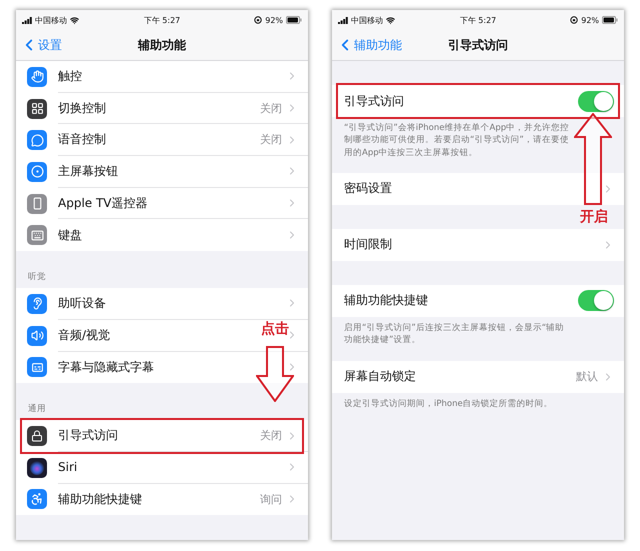 The height and width of the screenshot is (551, 640). Describe the element at coordinates (451, 331) in the screenshot. I see `section-footer: 启用“引导式访问”后连按三次主屏幕按钮，会显示“辅助功能快捷键”设置。` at that location.